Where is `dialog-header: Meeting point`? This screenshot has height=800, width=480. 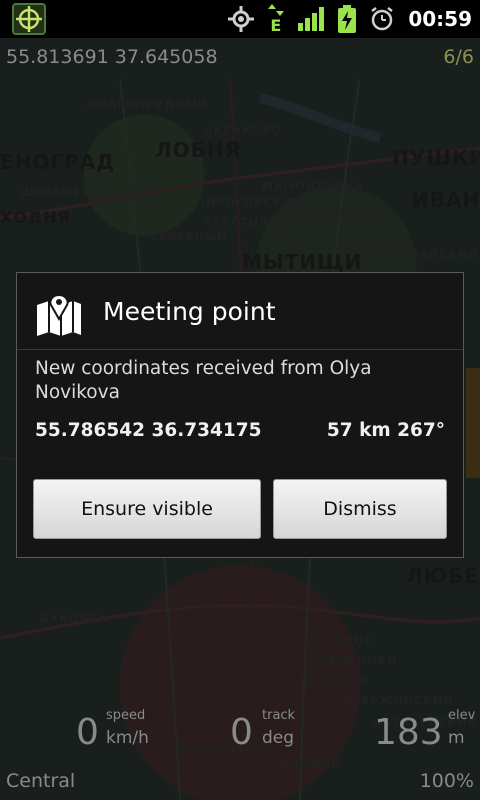 dialog-header: Meeting point is located at coordinates (240, 311).